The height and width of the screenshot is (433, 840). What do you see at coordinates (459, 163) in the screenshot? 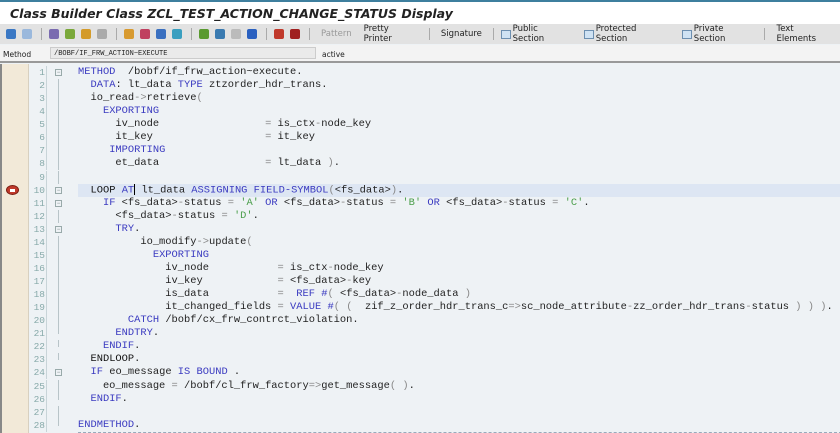
I see `code-text: et_data = lt_data ).` at bounding box center [459, 163].